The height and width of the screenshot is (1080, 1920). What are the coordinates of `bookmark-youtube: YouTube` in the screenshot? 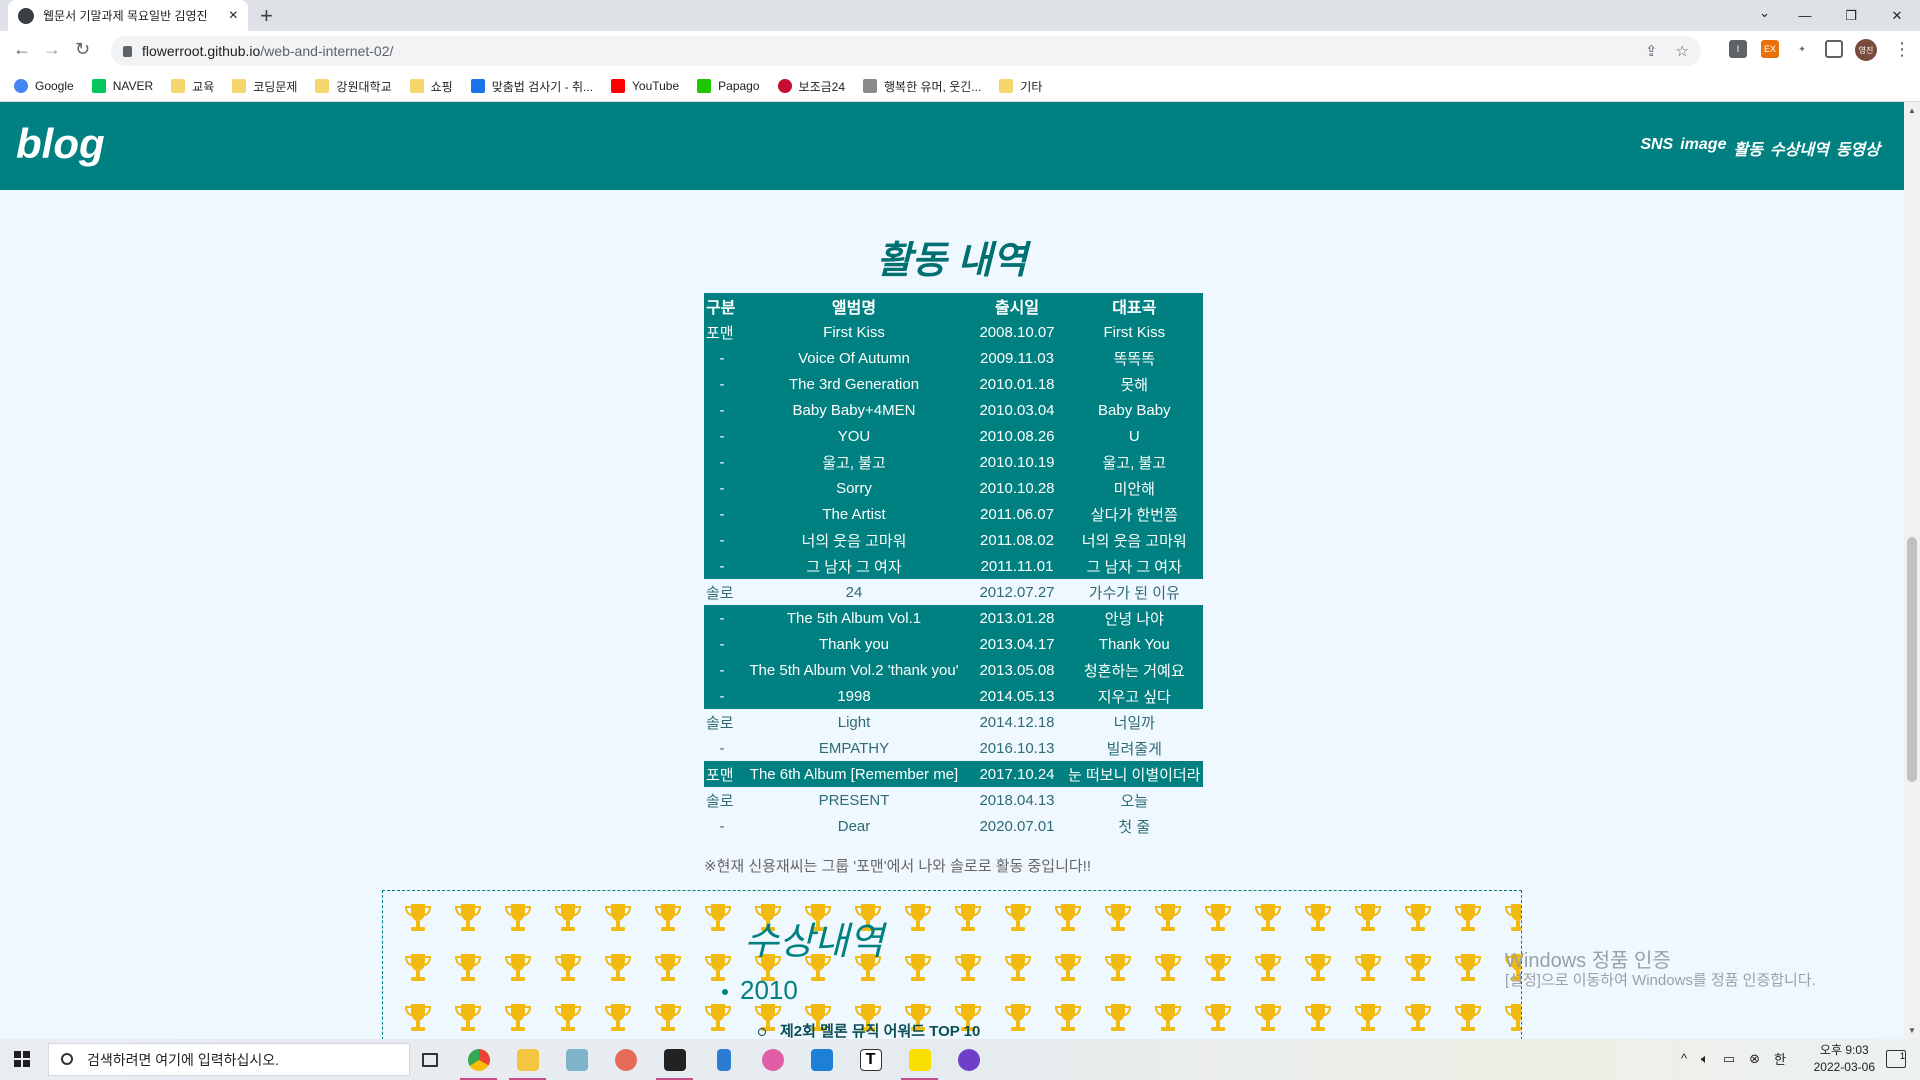 It's located at (645, 86).